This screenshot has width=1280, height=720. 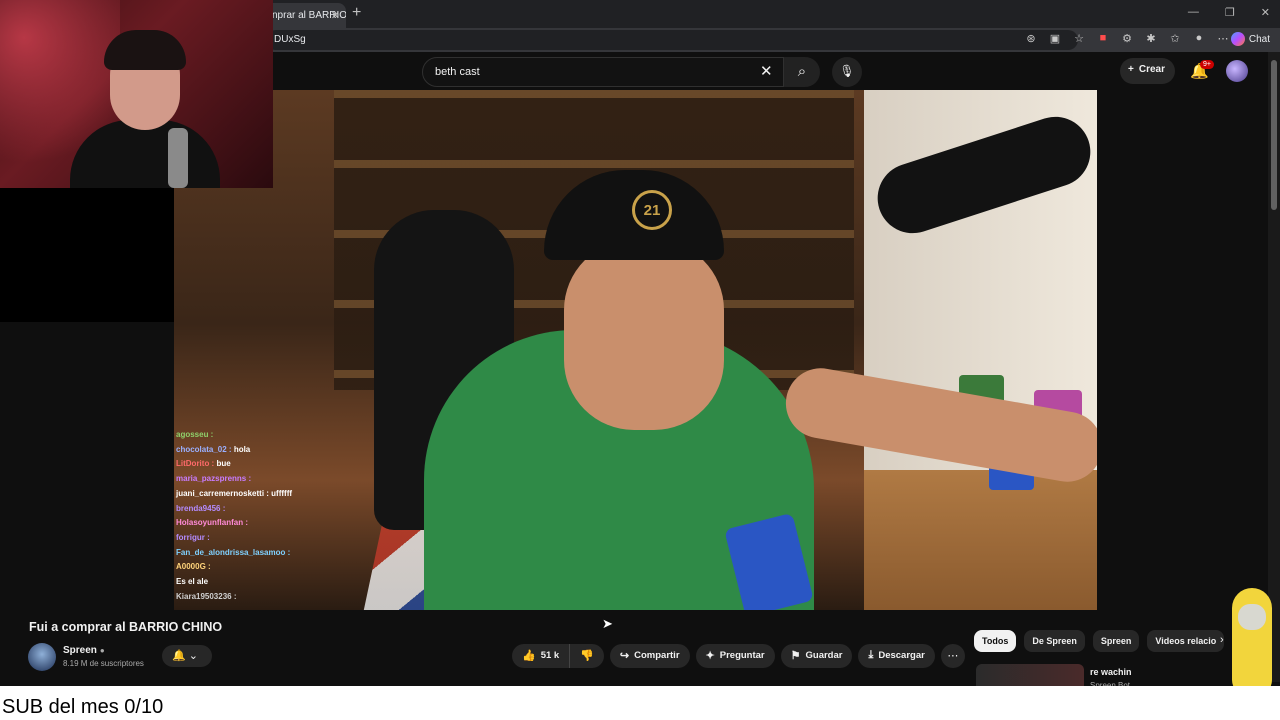 I want to click on minimize-icon: —, so click(x=1193, y=12).